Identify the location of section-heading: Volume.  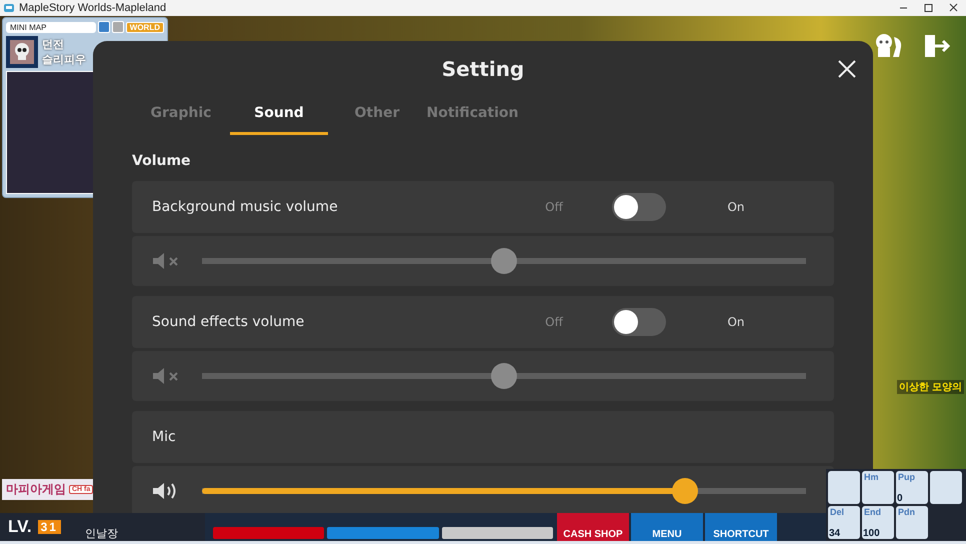
(162, 161).